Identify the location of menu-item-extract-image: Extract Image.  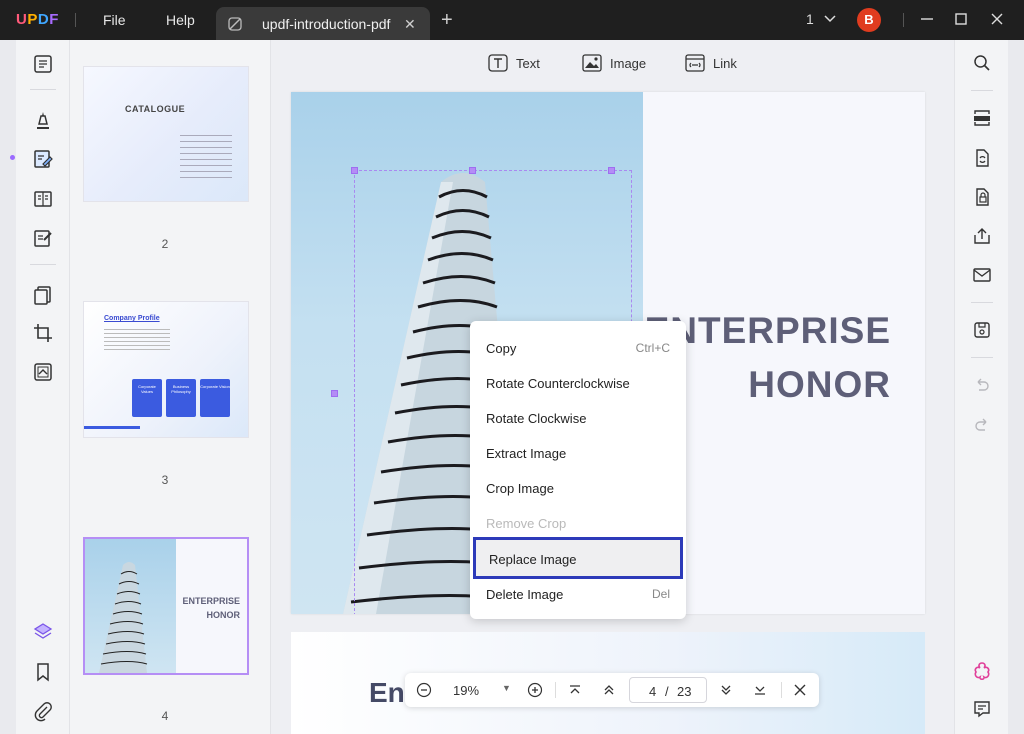
(578, 453).